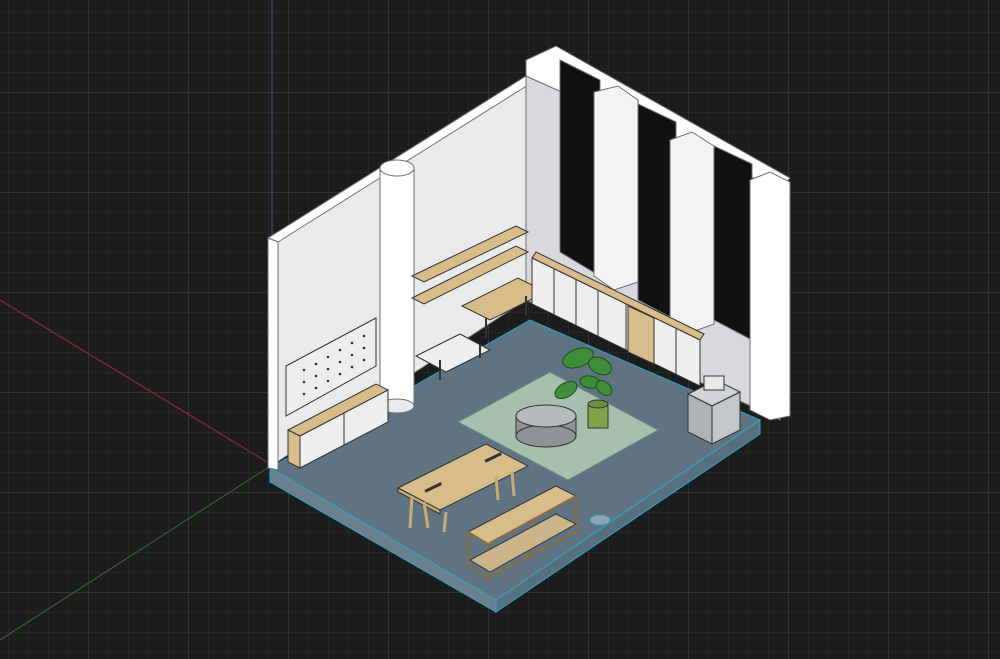 This screenshot has height=659, width=1000. I want to click on round-column, so click(397, 286).